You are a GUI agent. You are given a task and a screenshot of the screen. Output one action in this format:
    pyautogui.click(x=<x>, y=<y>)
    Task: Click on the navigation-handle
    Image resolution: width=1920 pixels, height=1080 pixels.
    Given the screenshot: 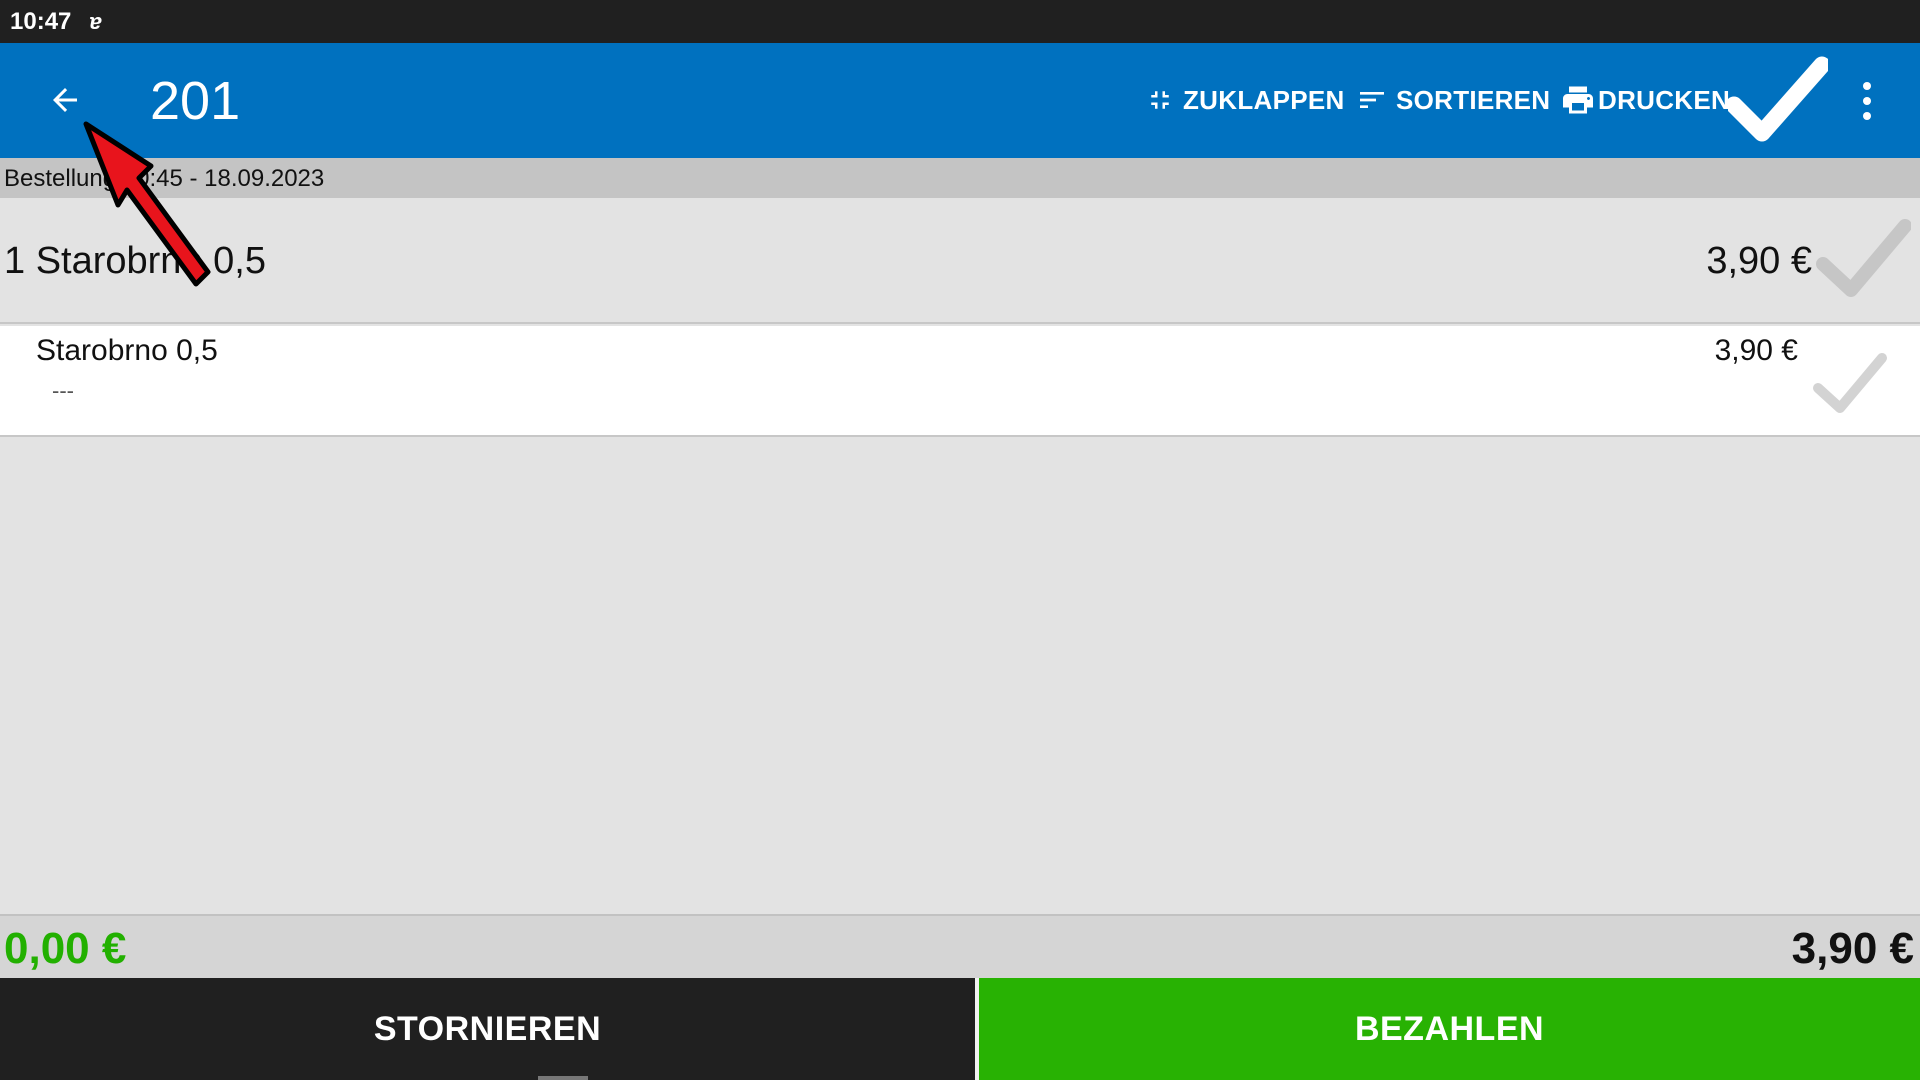 What is the action you would take?
    pyautogui.click(x=563, y=1078)
    